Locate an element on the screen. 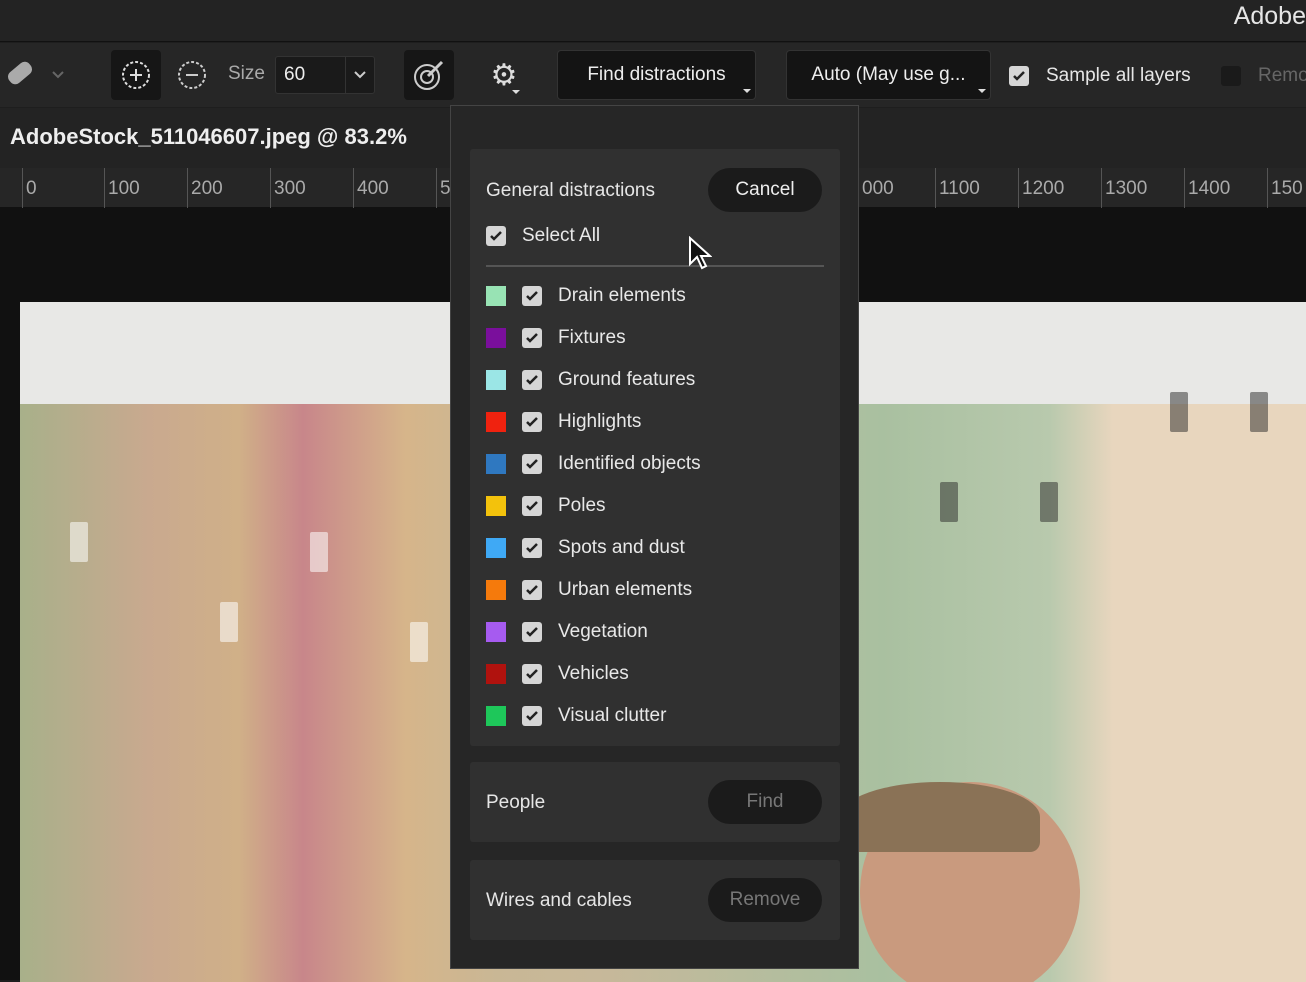  distraction-label: Urban elements is located at coordinates (625, 589).